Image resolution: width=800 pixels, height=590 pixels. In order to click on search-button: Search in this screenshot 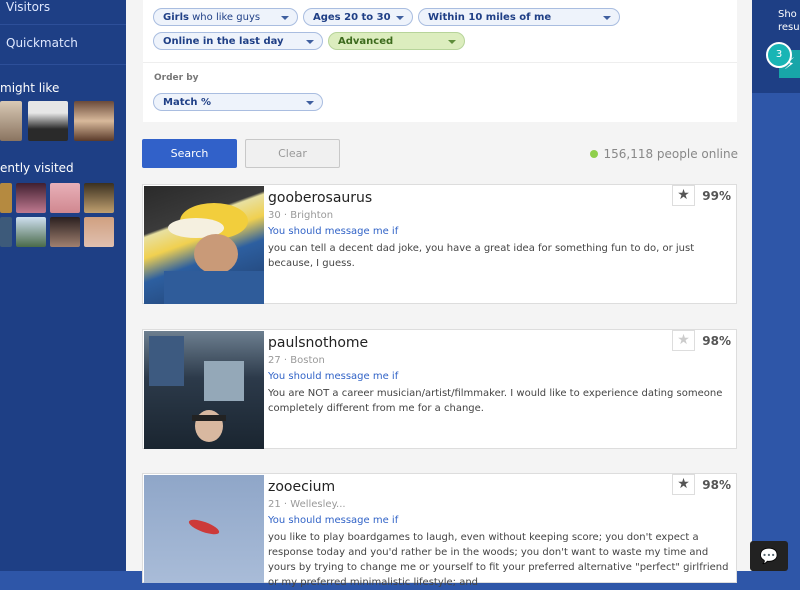, I will do `click(189, 153)`.